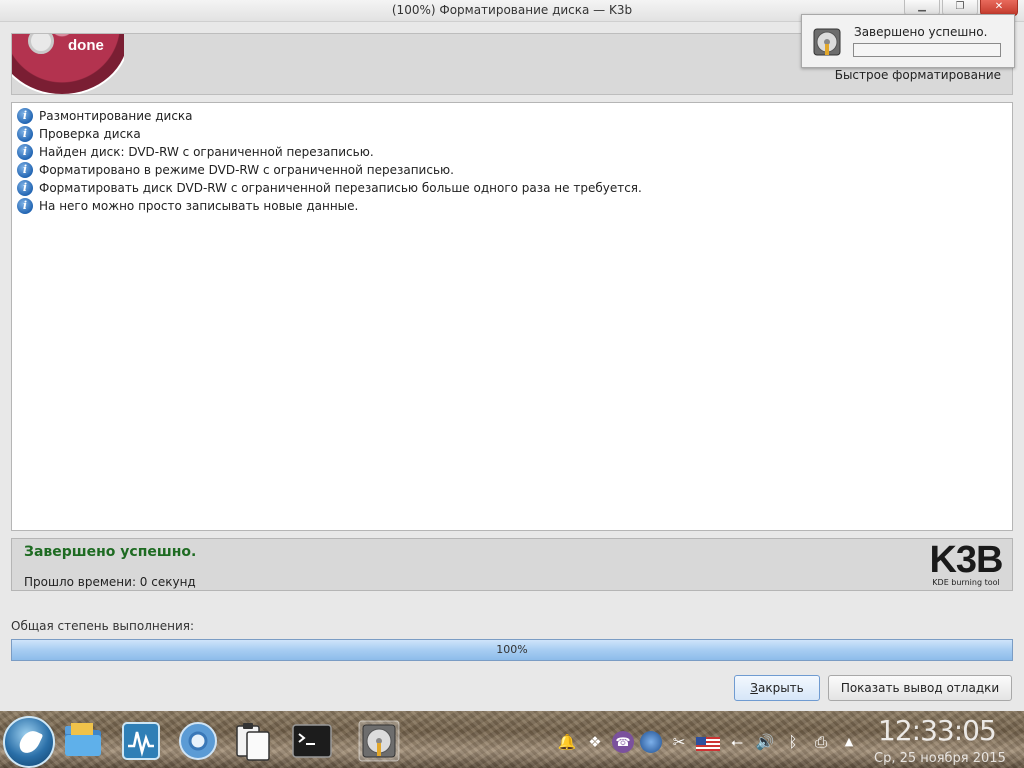  Describe the element at coordinates (312, 741) in the screenshot. I see `terminal-icon` at that location.